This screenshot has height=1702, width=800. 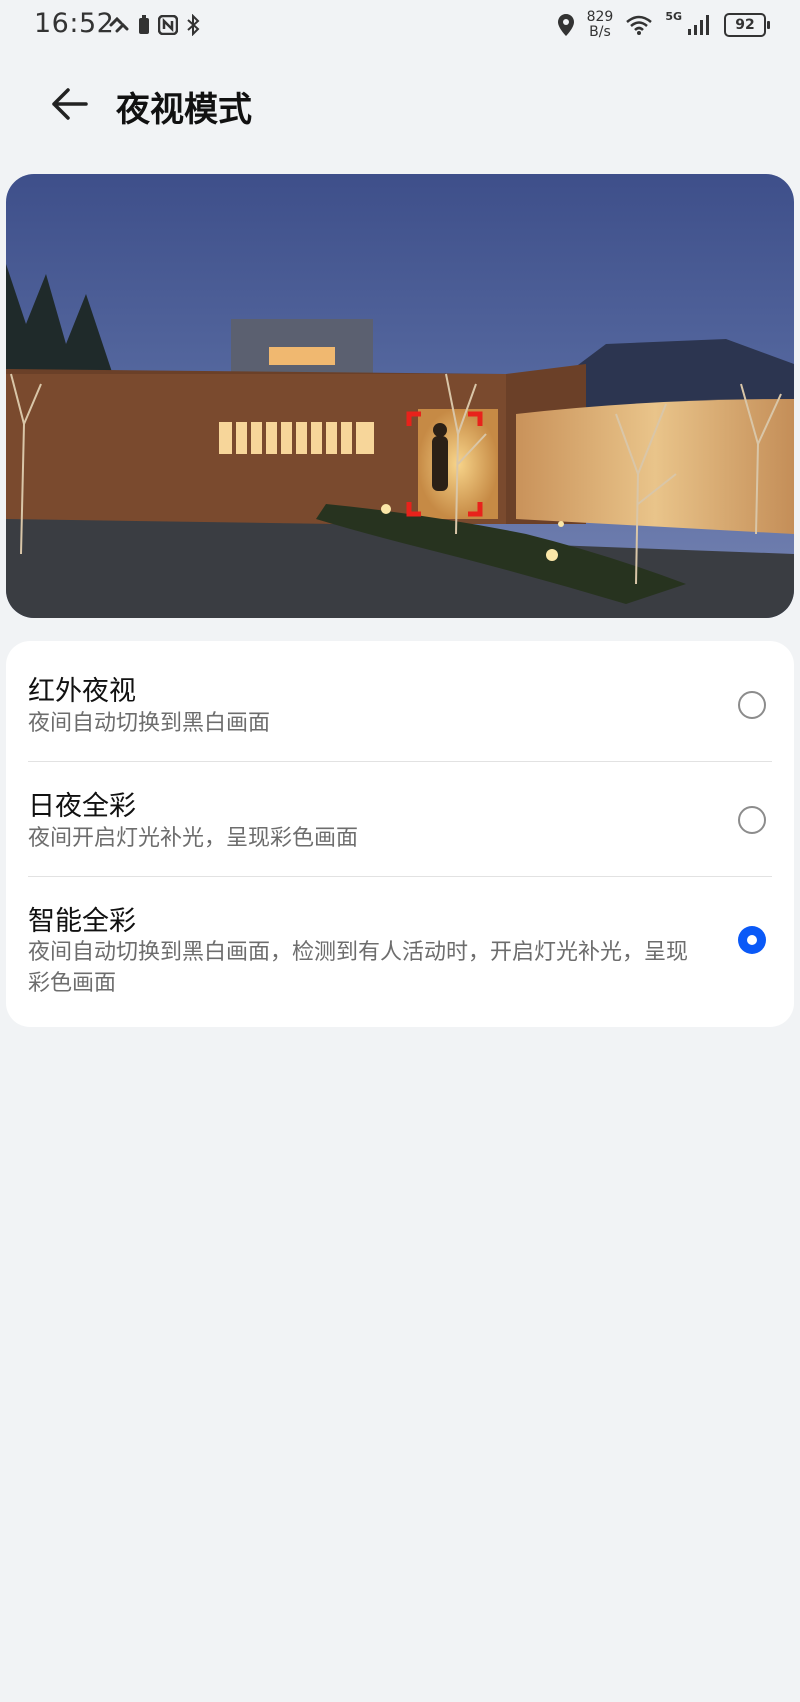 I want to click on link-icon, so click(x=119, y=24).